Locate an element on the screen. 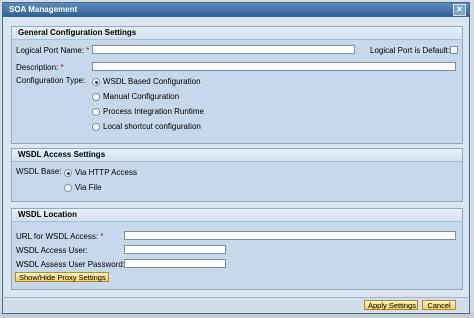  manual-configuration-radio is located at coordinates (96, 97).